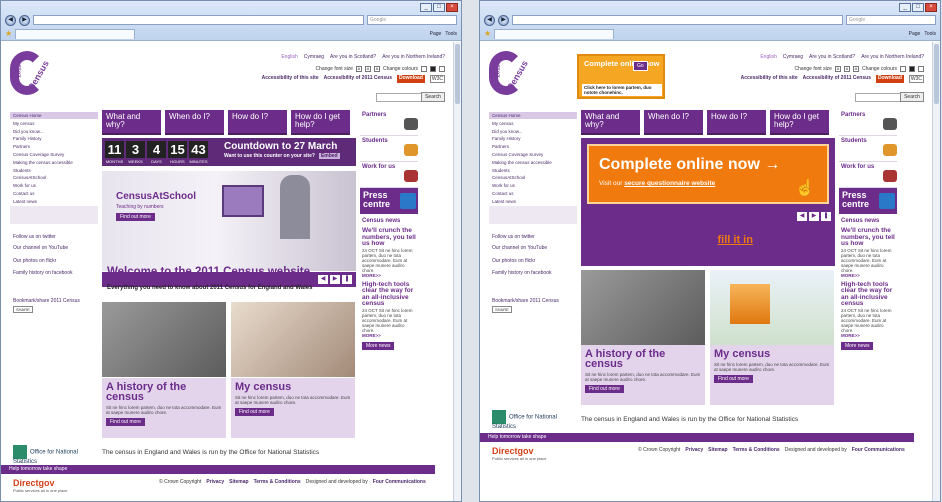 The height and width of the screenshot is (502, 942). I want to click on colour-option, so click(424, 69).